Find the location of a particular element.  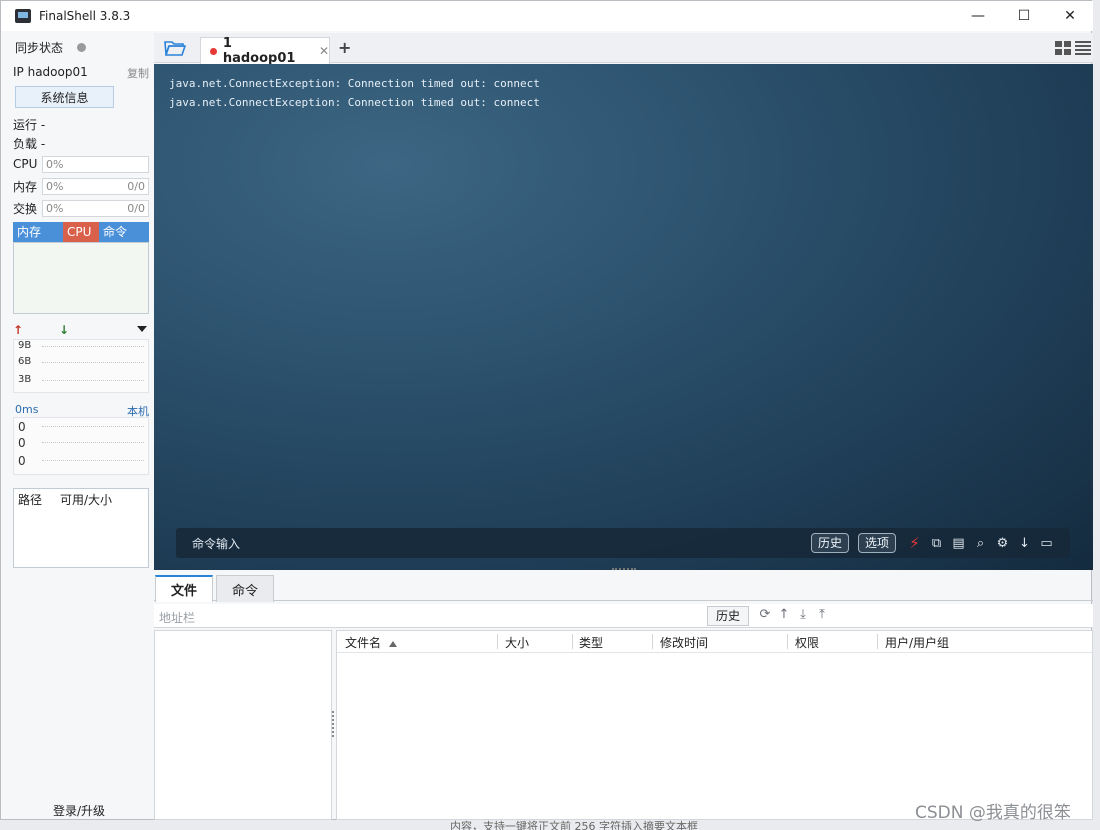

net-tick: 3B is located at coordinates (25, 379).